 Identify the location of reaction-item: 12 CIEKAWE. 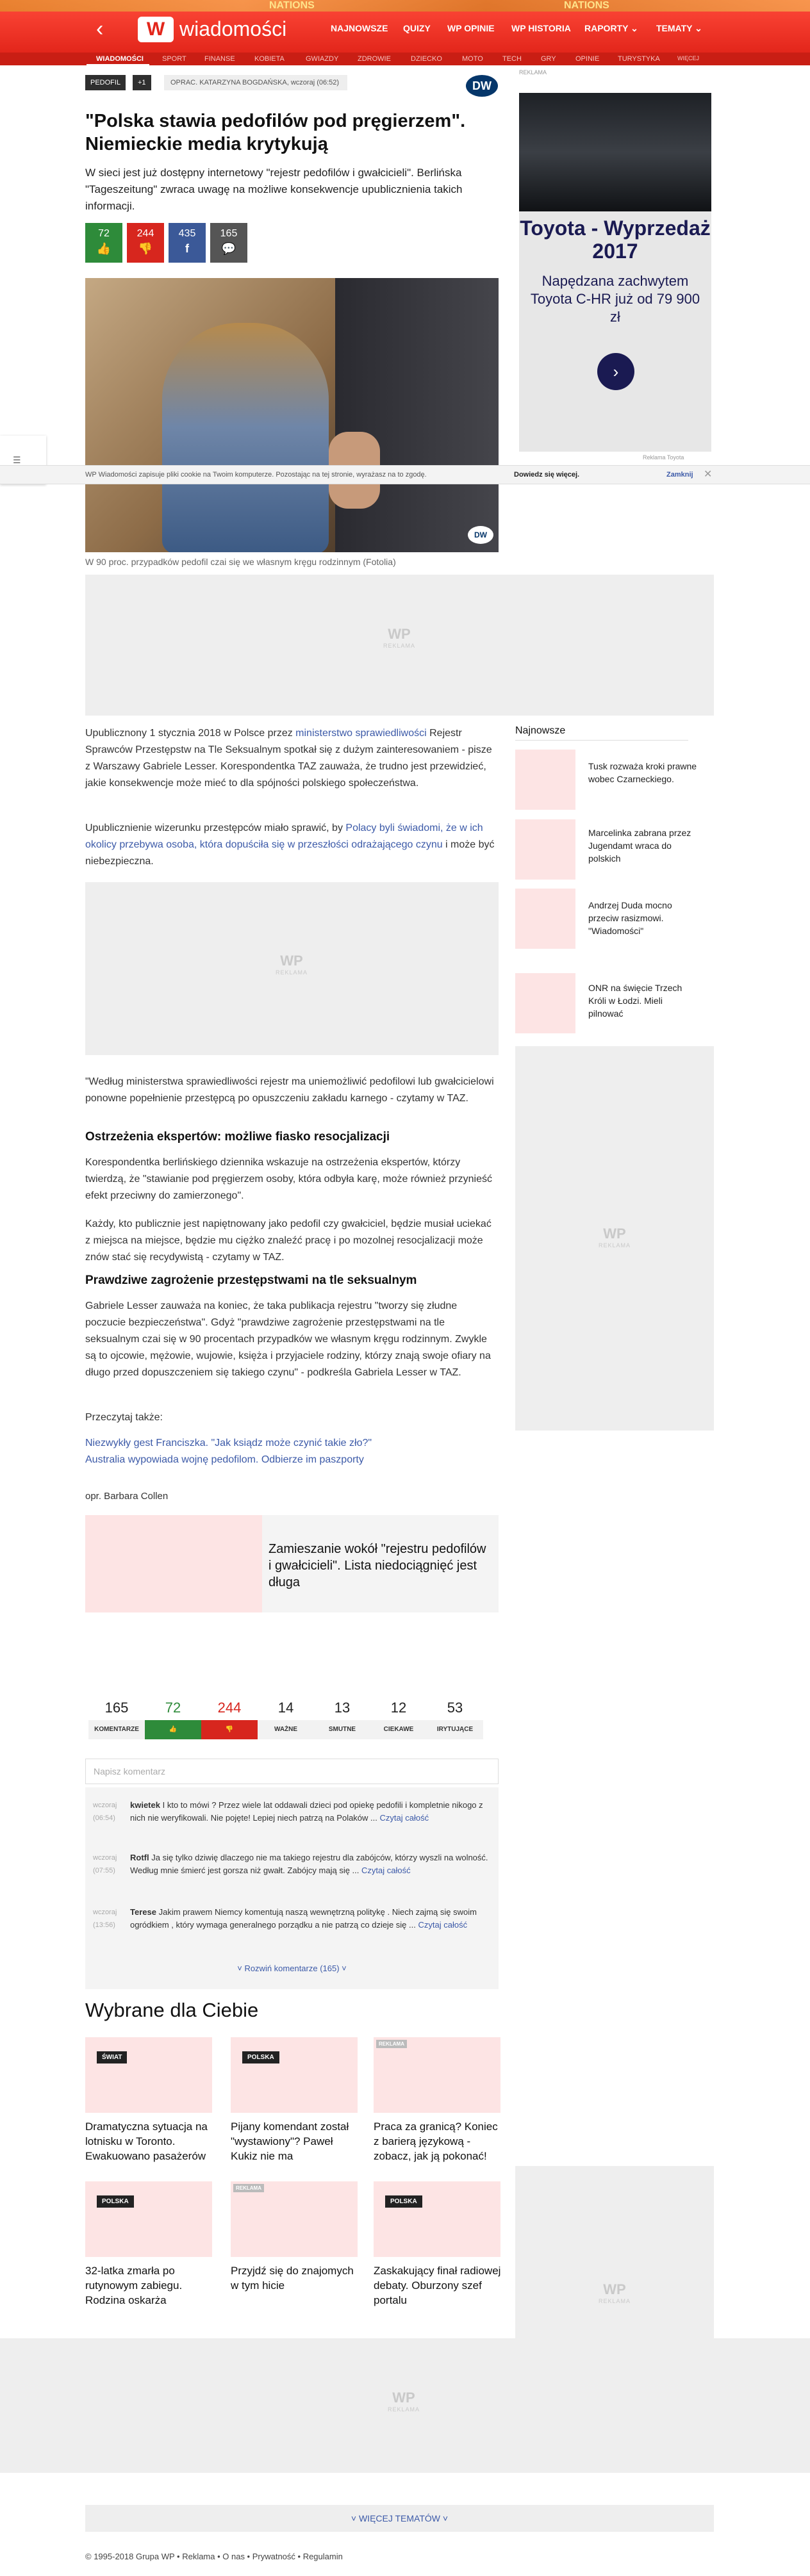
(398, 1720).